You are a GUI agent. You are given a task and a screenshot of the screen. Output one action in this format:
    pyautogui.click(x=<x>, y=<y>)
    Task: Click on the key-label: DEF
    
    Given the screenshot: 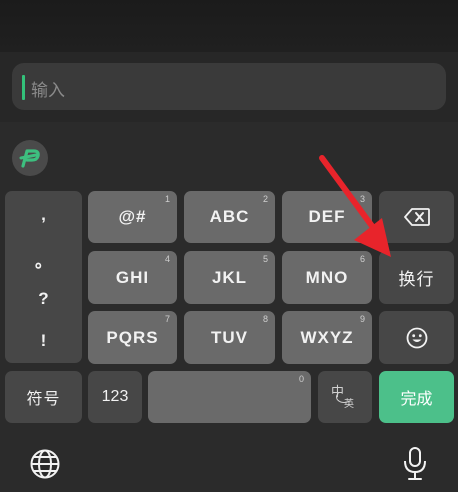 What is the action you would take?
    pyautogui.click(x=327, y=216)
    